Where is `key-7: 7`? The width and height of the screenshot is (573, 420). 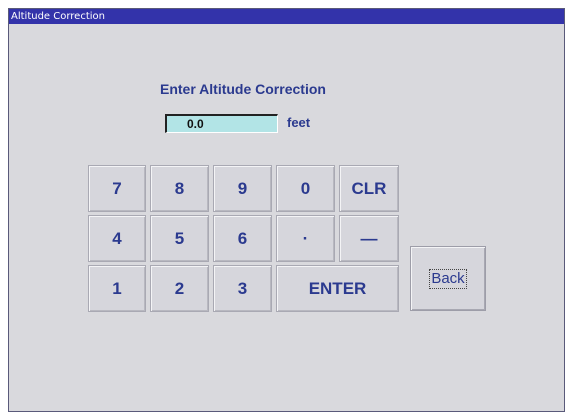 key-7: 7 is located at coordinates (117, 188).